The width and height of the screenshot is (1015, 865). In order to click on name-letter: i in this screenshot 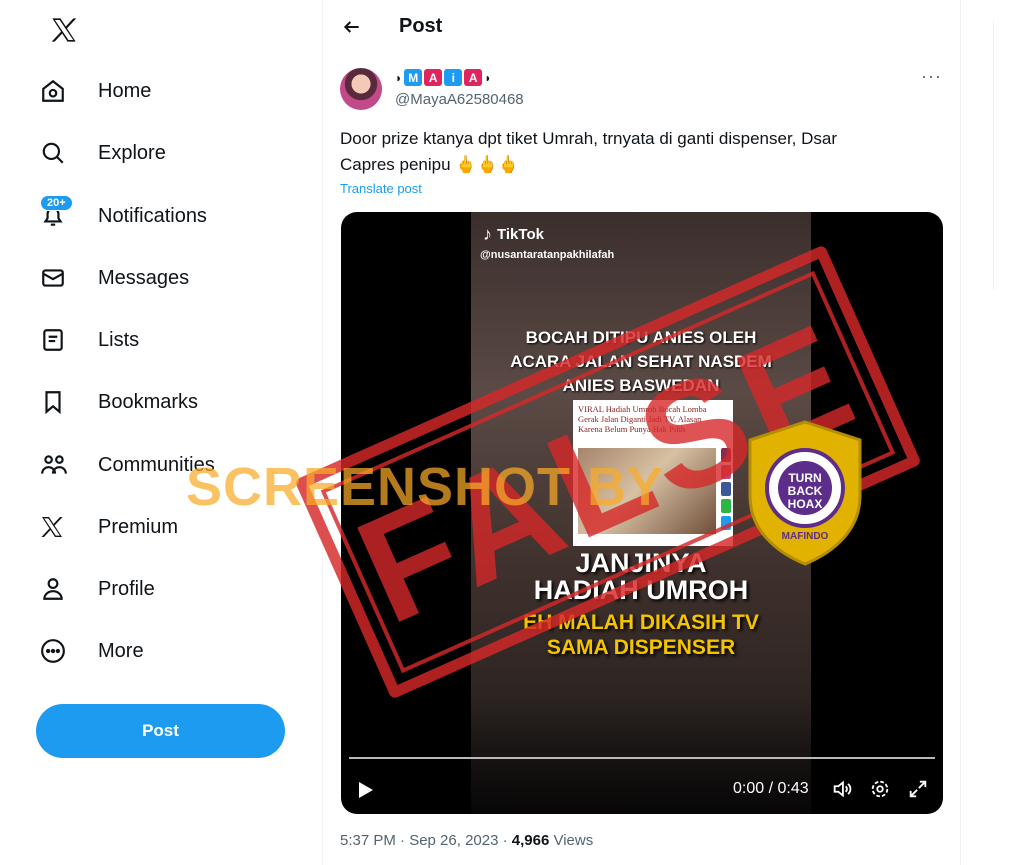, I will do `click(453, 77)`.